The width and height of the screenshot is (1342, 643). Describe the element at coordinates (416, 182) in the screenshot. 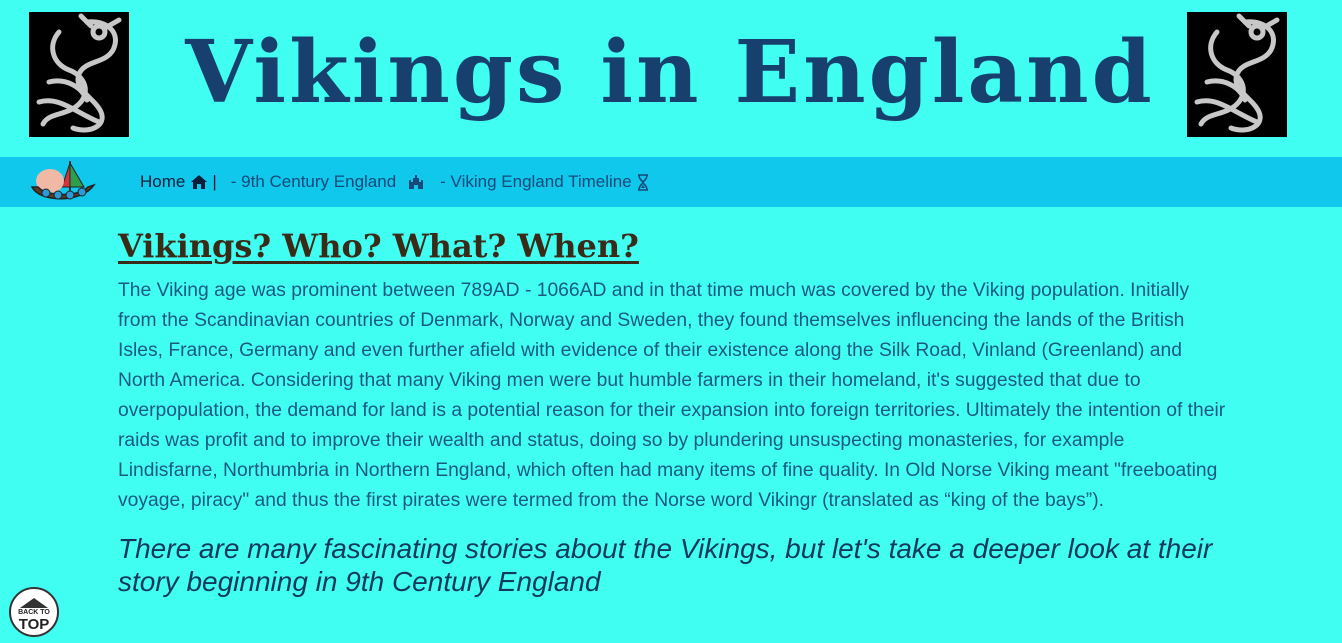

I see `castle-icon` at that location.